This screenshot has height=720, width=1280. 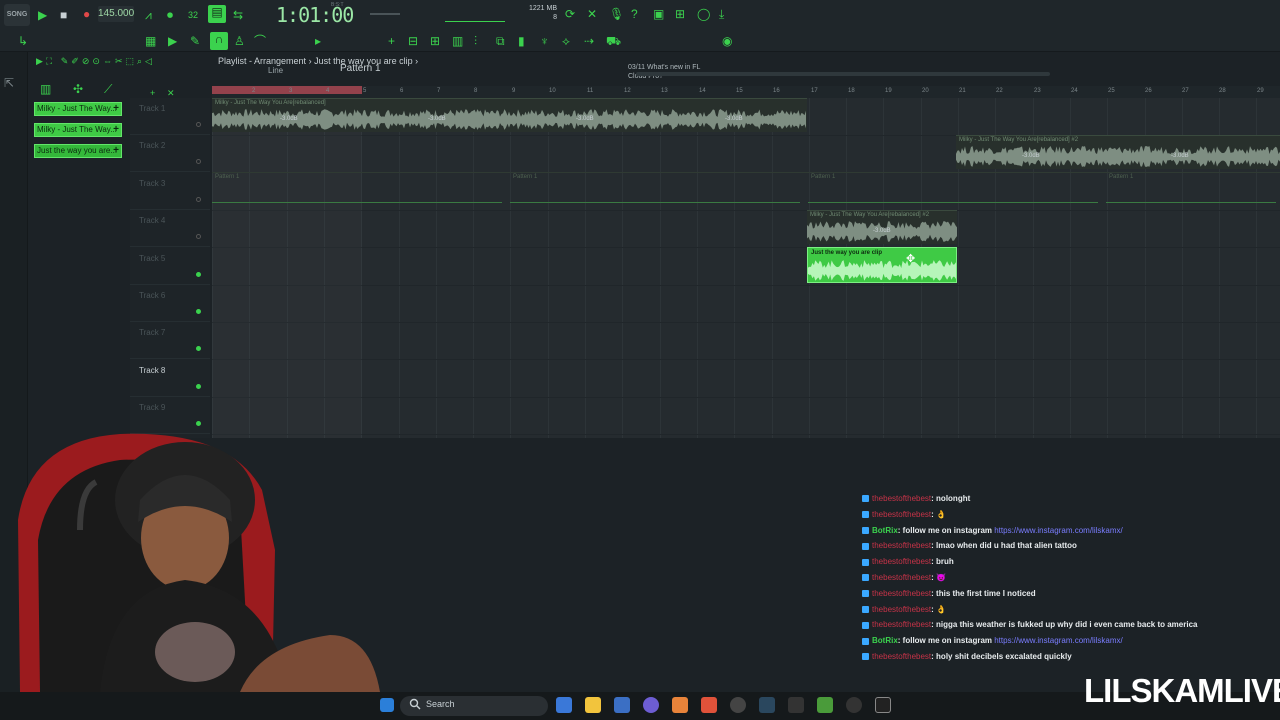 What do you see at coordinates (622, 705) in the screenshot?
I see `store-icon` at bounding box center [622, 705].